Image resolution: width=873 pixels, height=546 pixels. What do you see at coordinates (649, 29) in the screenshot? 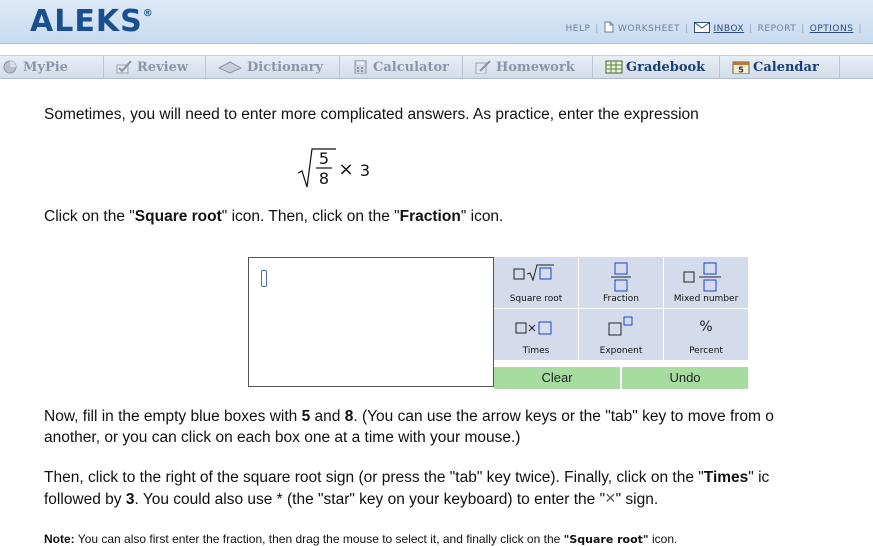
I see `worksheet-link: WORKSHEET` at bounding box center [649, 29].